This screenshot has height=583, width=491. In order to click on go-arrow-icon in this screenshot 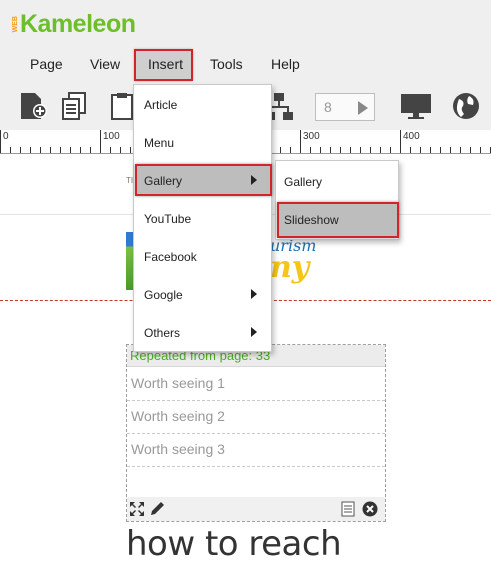, I will do `click(363, 108)`.